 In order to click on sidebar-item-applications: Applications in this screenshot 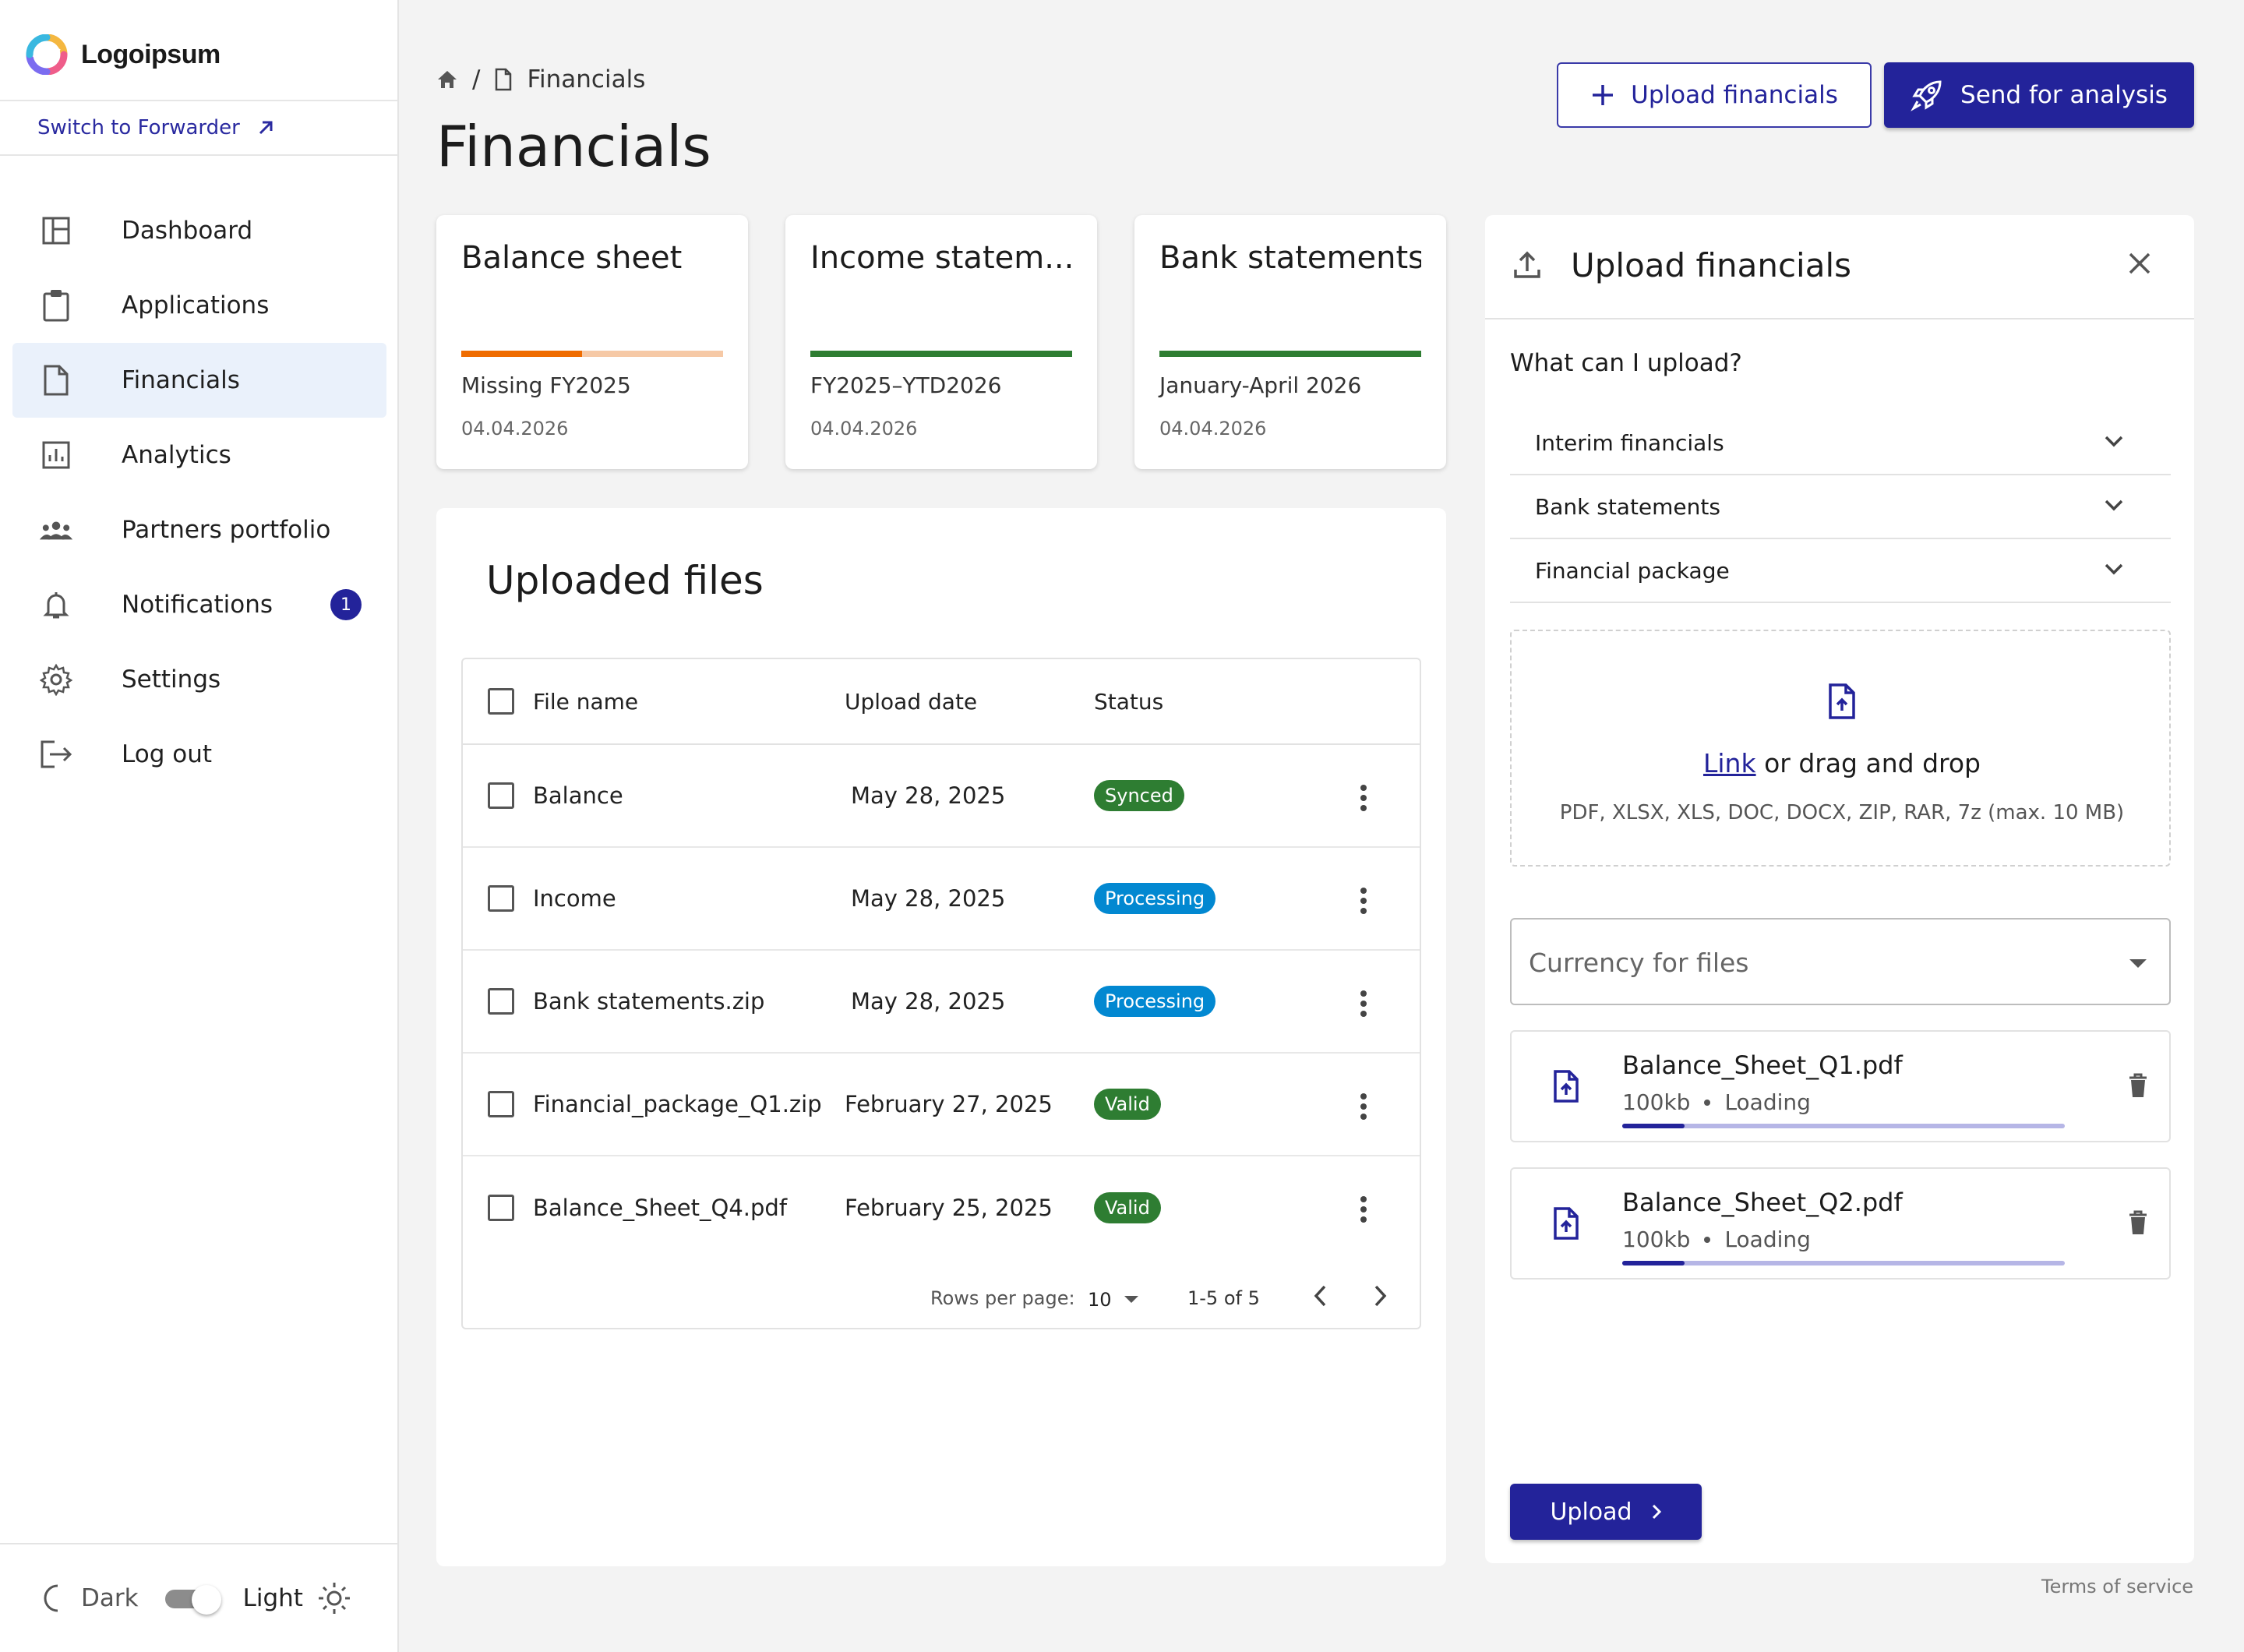, I will do `click(199, 306)`.